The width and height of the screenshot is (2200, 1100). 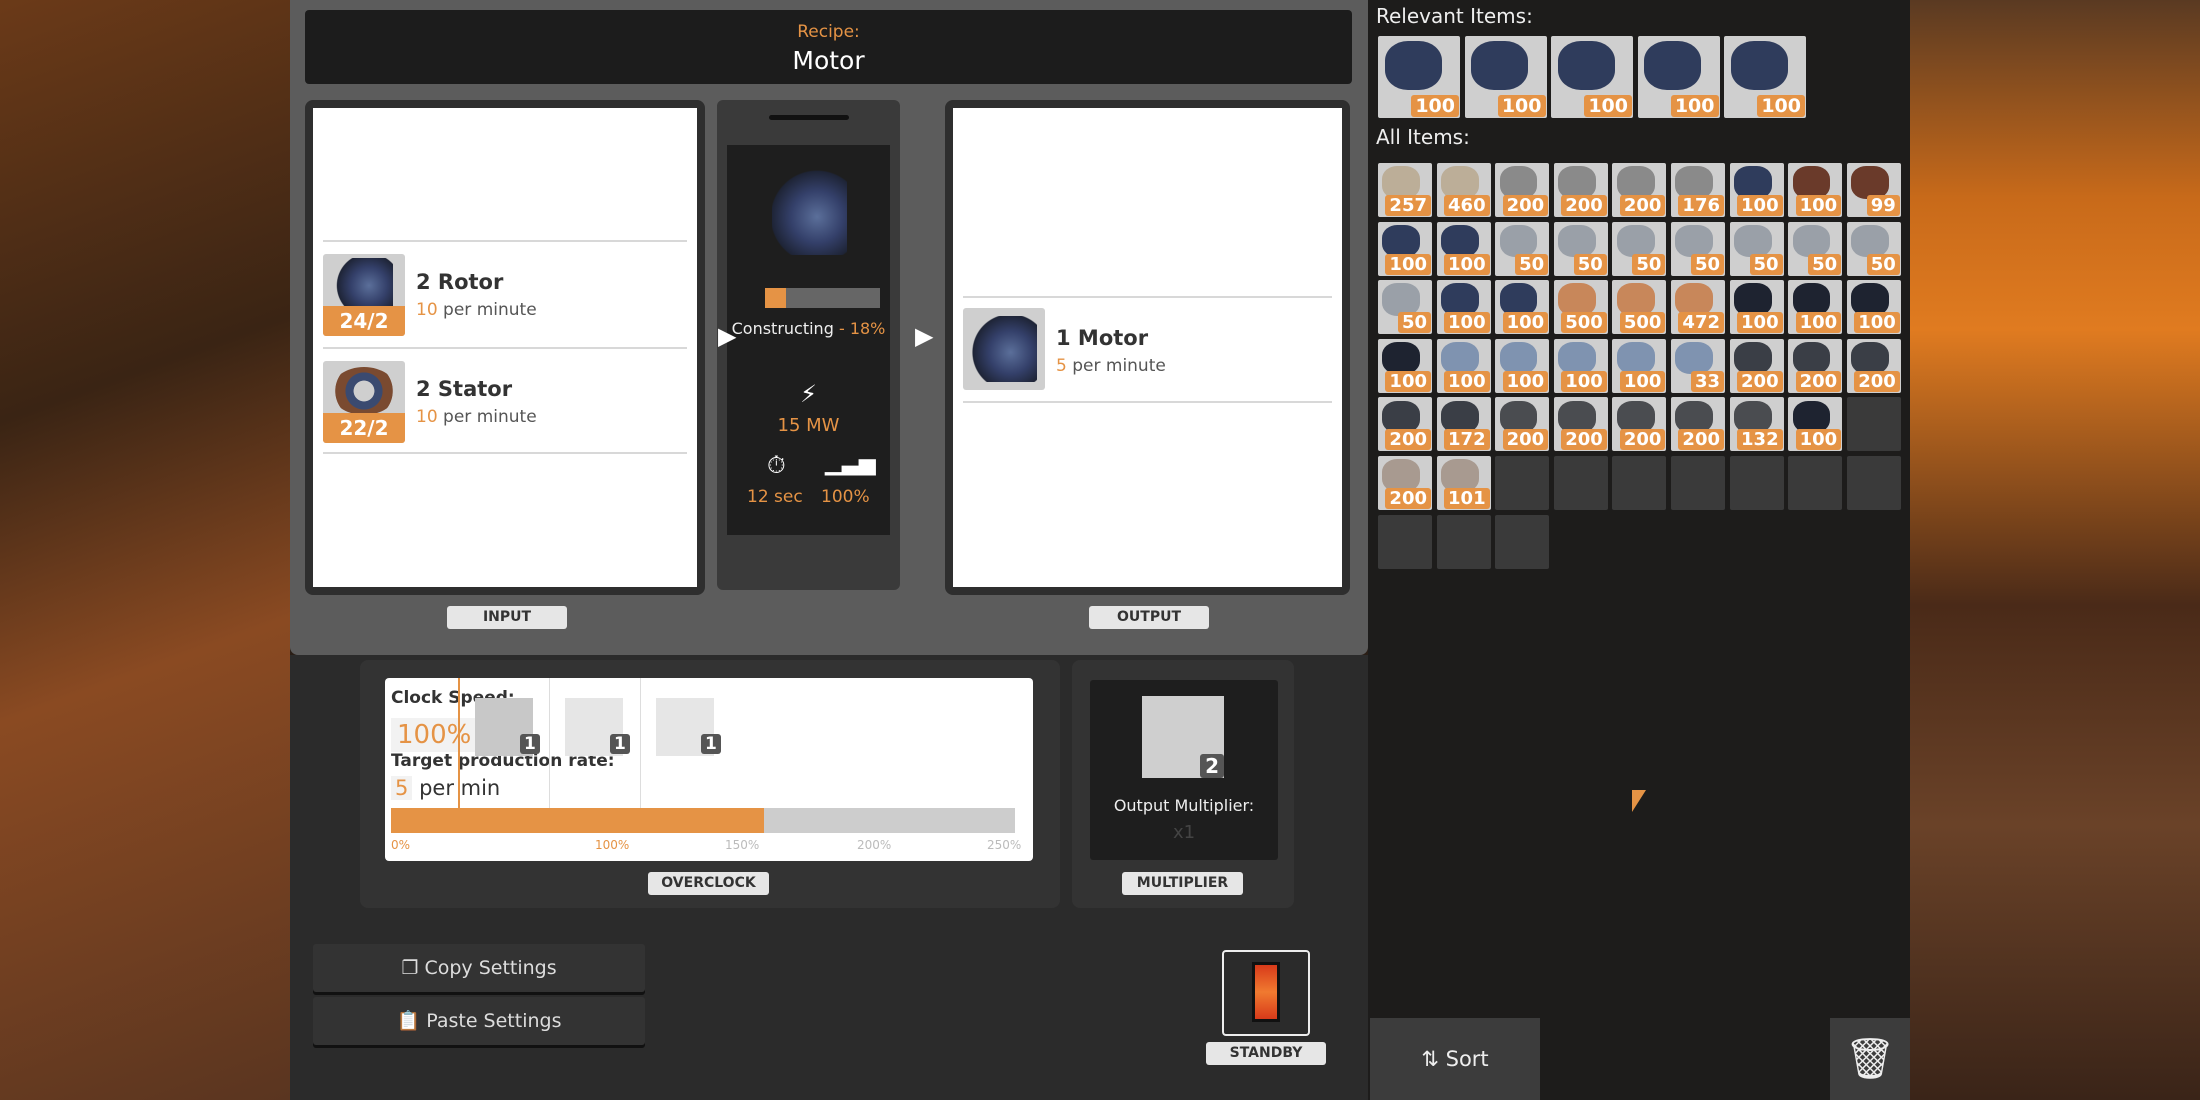 What do you see at coordinates (476, 417) in the screenshot?
I see `item-rate: 10 per minute` at bounding box center [476, 417].